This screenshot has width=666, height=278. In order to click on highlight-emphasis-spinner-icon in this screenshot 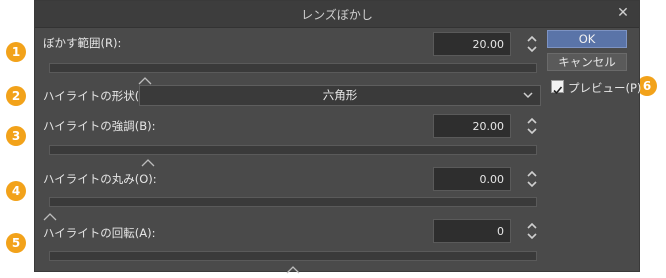, I will do `click(532, 126)`.